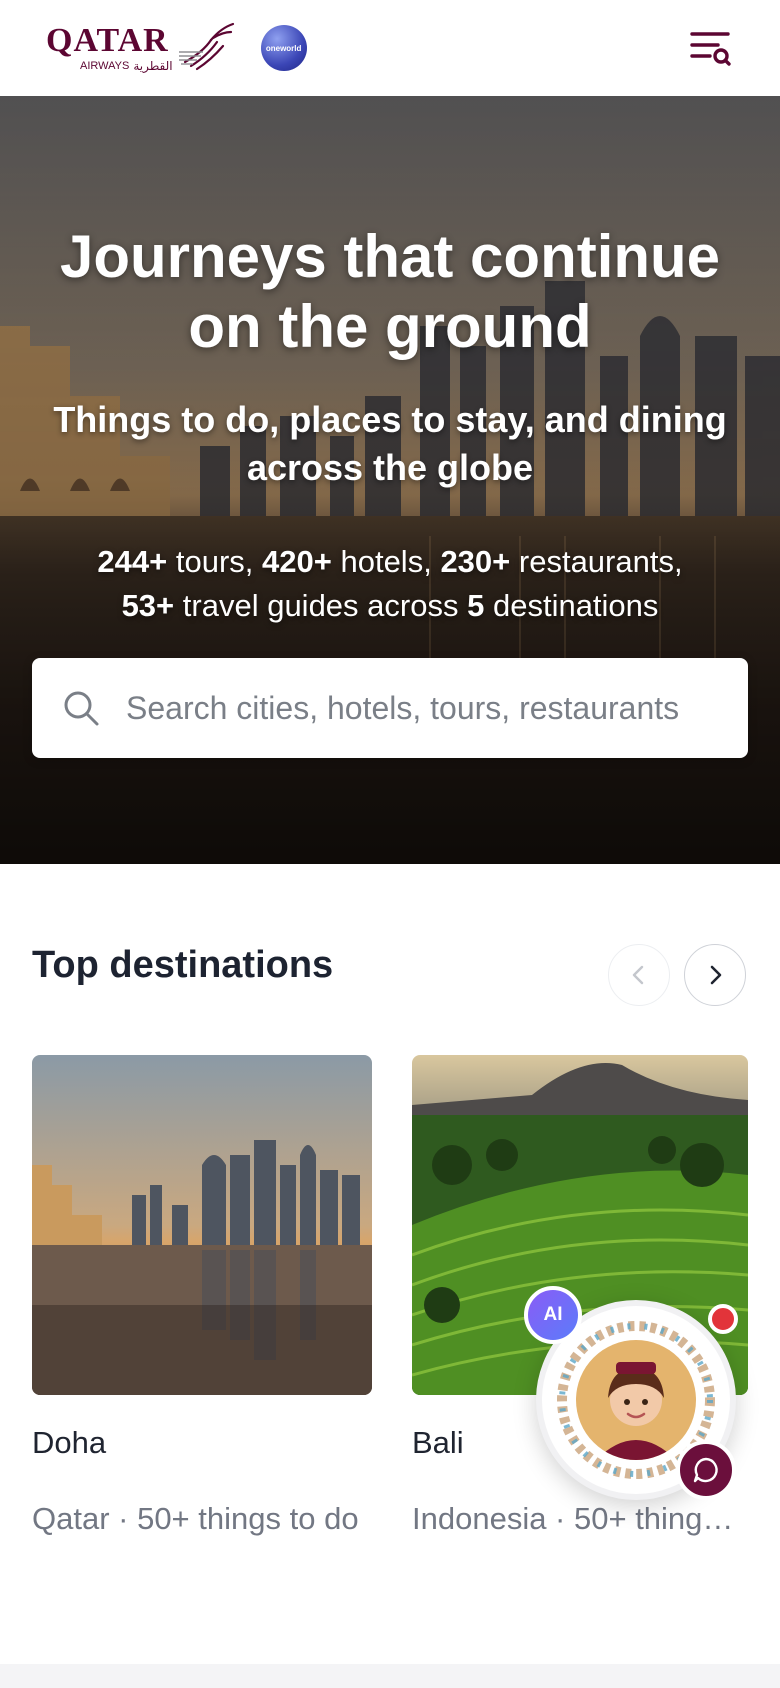 The width and height of the screenshot is (780, 1688). I want to click on oryx-icon, so click(206, 46).